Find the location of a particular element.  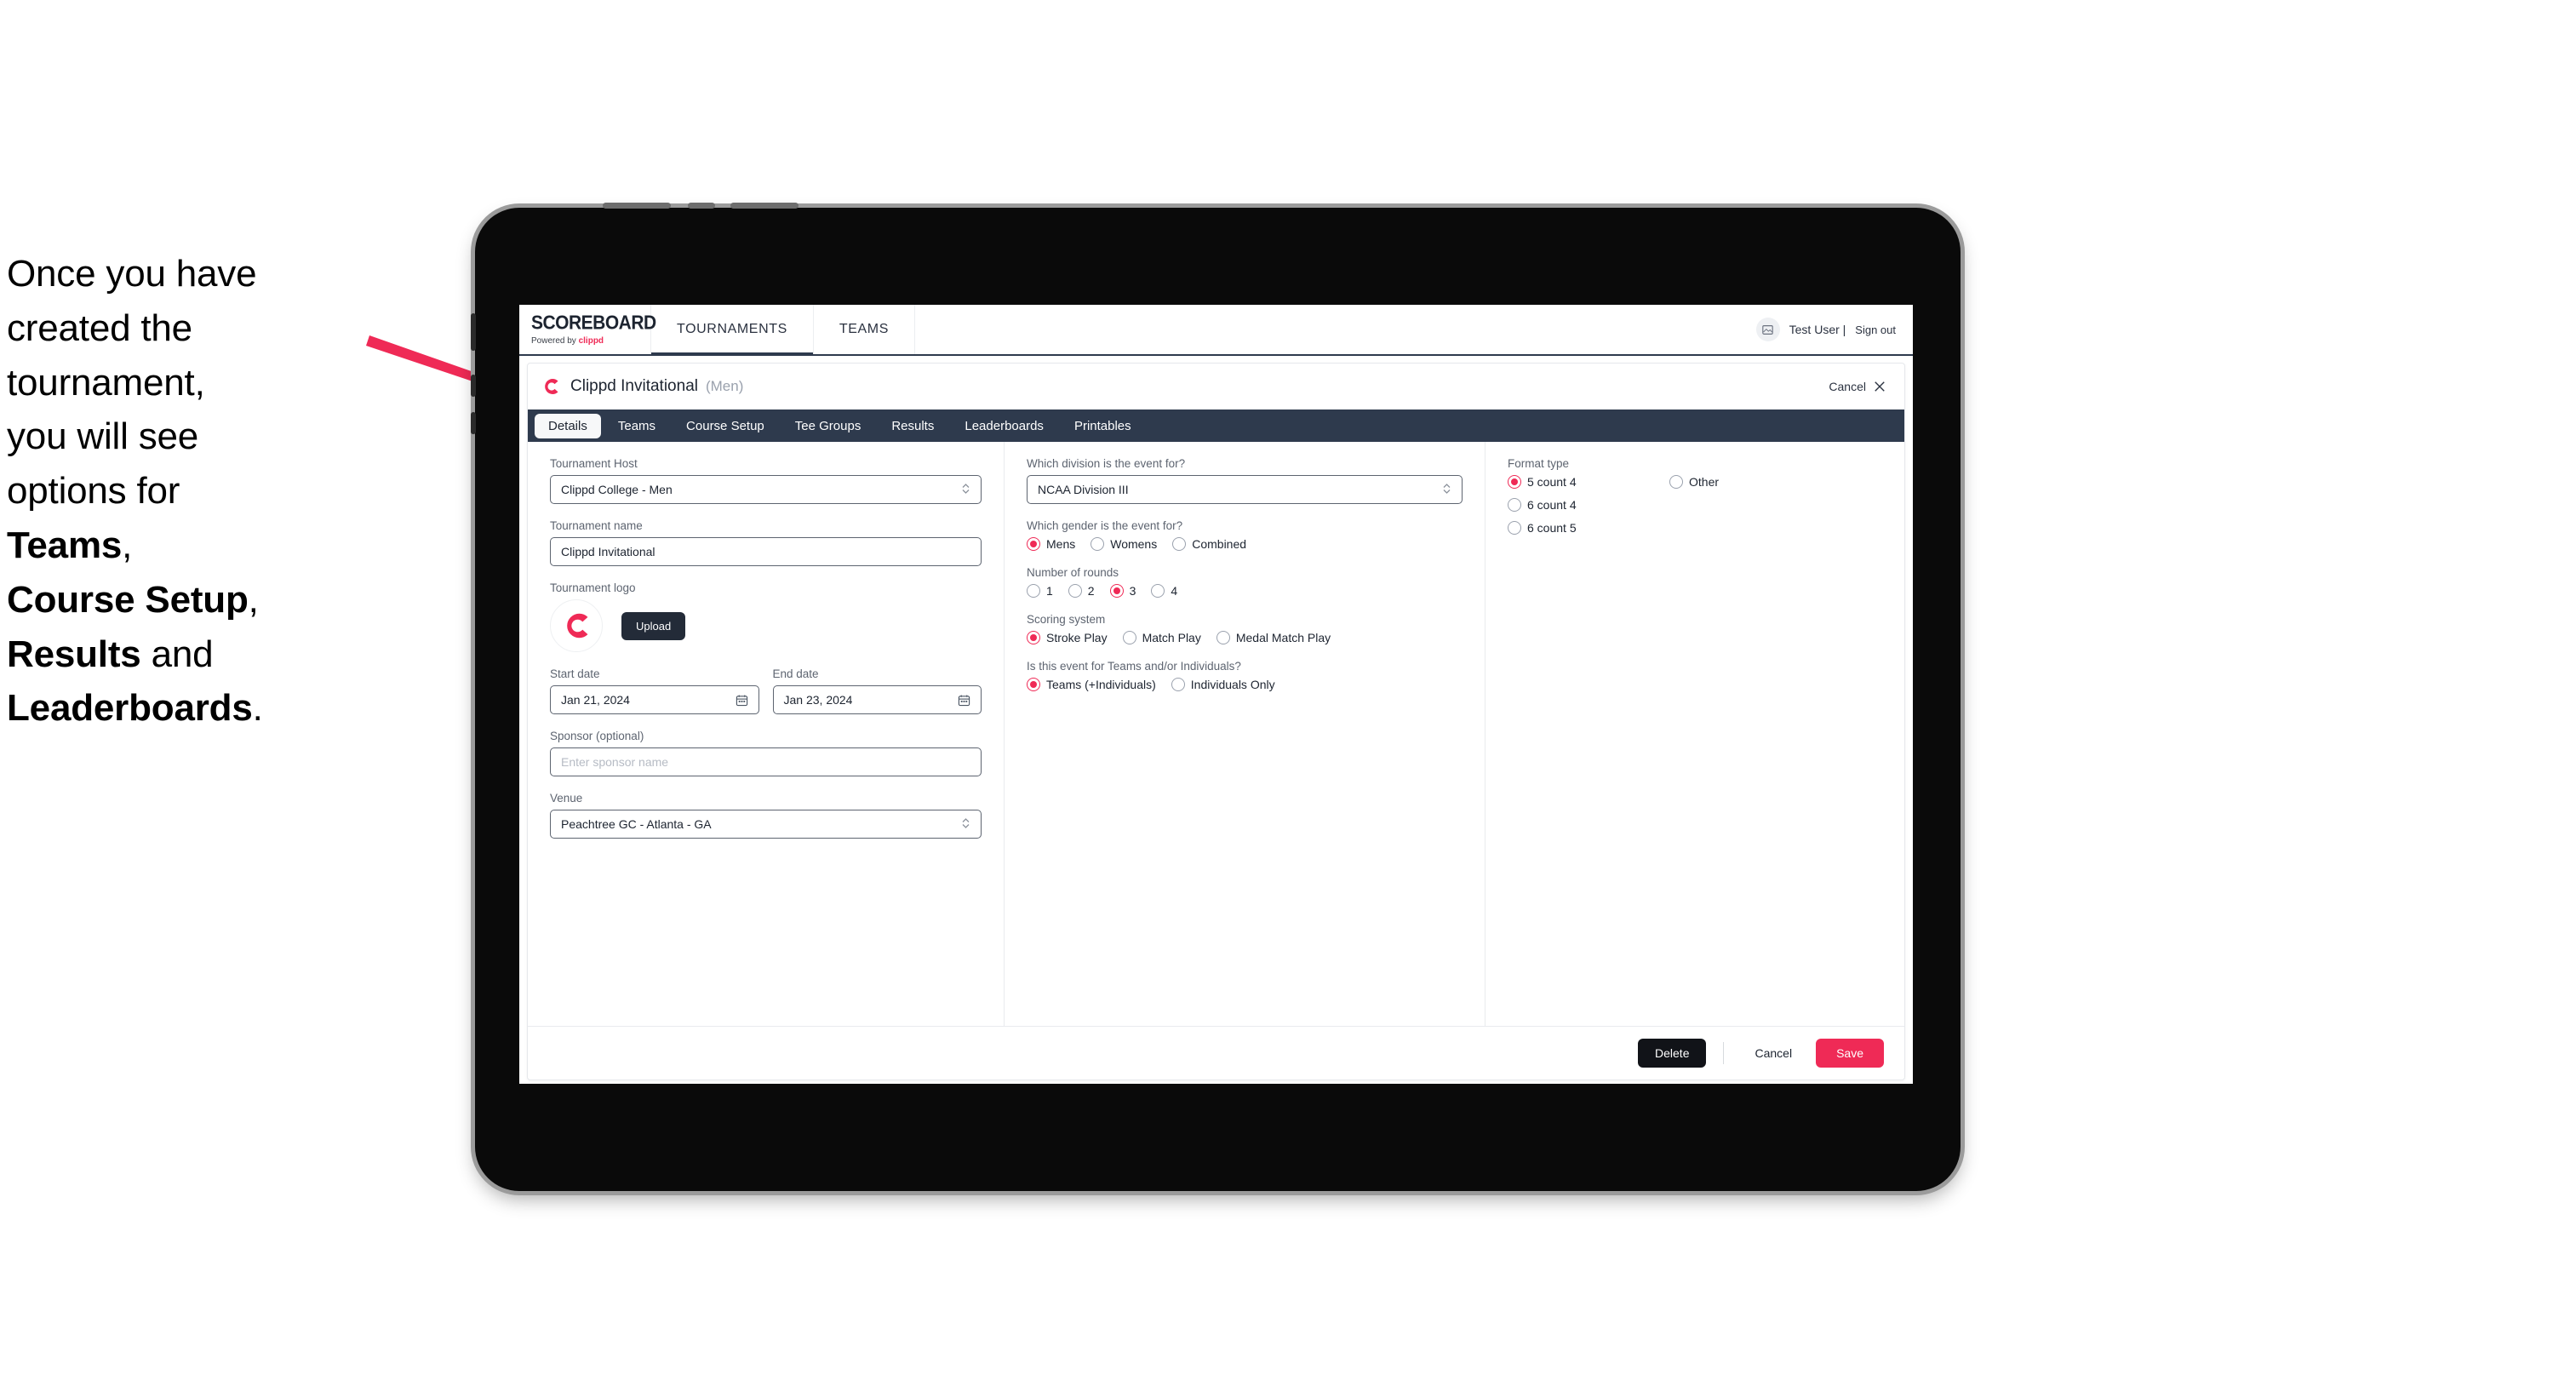

radio-participation-individuals: Individuals Only is located at coordinates (1223, 684).